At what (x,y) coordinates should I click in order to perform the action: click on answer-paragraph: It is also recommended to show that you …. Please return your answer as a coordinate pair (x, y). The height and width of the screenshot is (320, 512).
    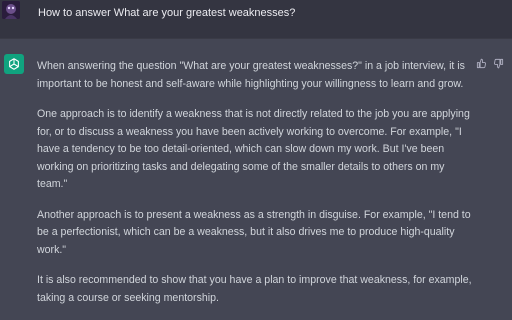
    Looking at the image, I should click on (254, 289).